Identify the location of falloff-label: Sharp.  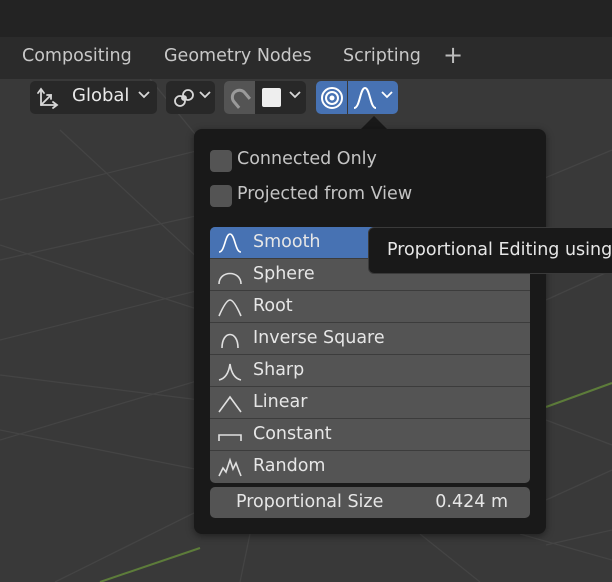
(279, 370).